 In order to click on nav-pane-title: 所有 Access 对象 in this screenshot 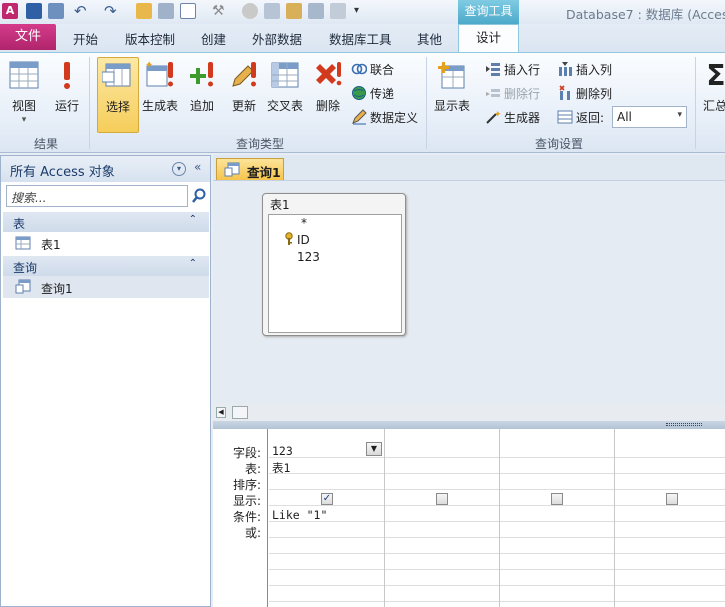, I will do `click(62, 172)`.